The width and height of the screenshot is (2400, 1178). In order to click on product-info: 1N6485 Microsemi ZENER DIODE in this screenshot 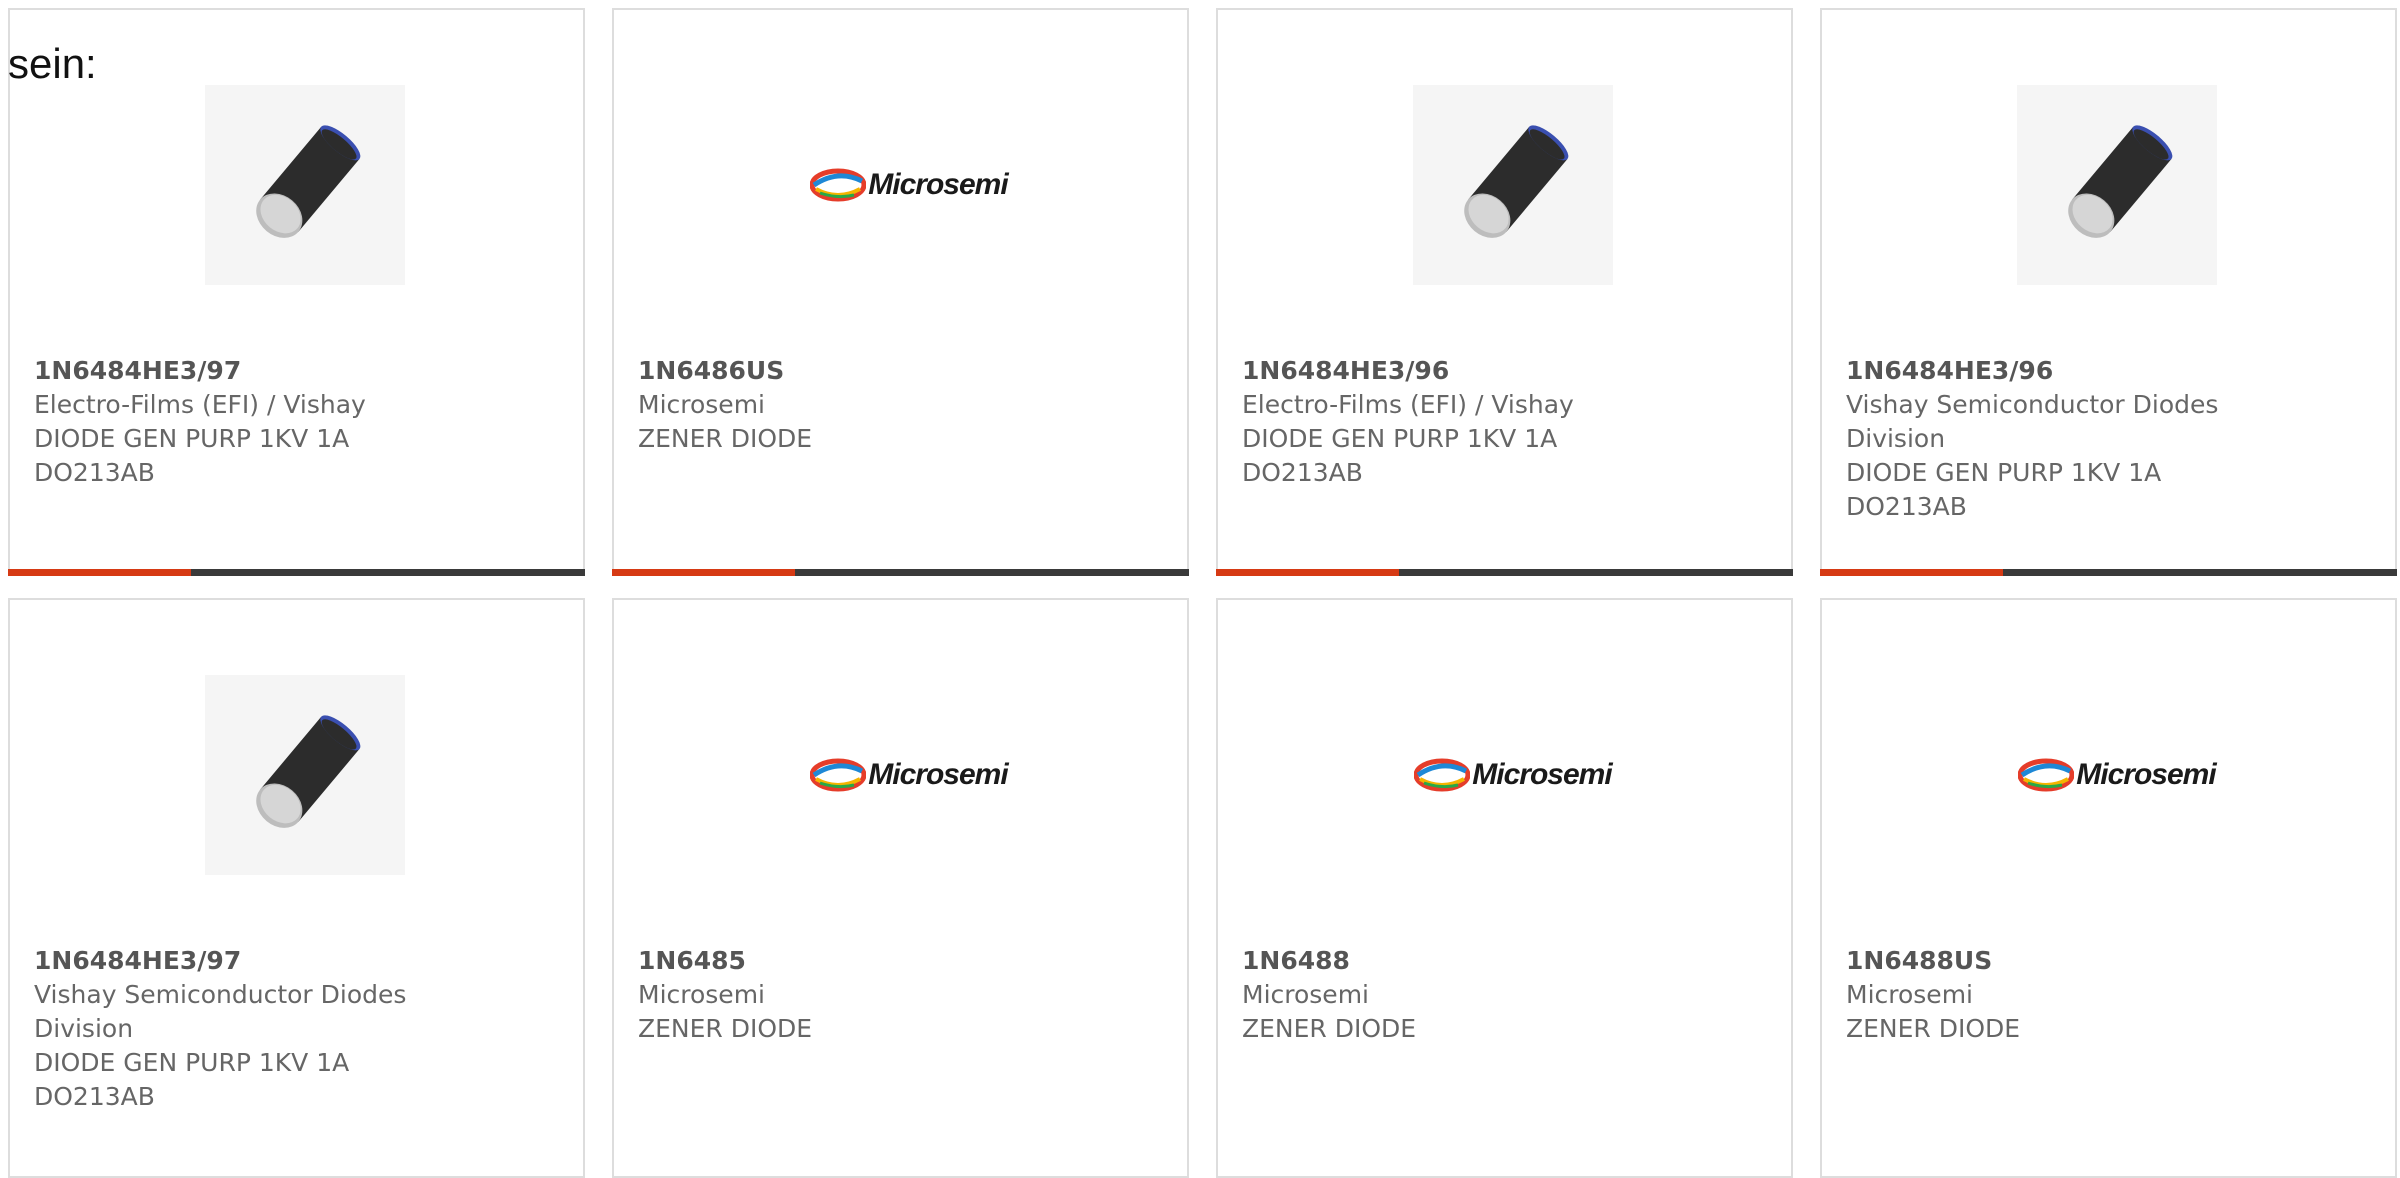, I will do `click(837, 995)`.